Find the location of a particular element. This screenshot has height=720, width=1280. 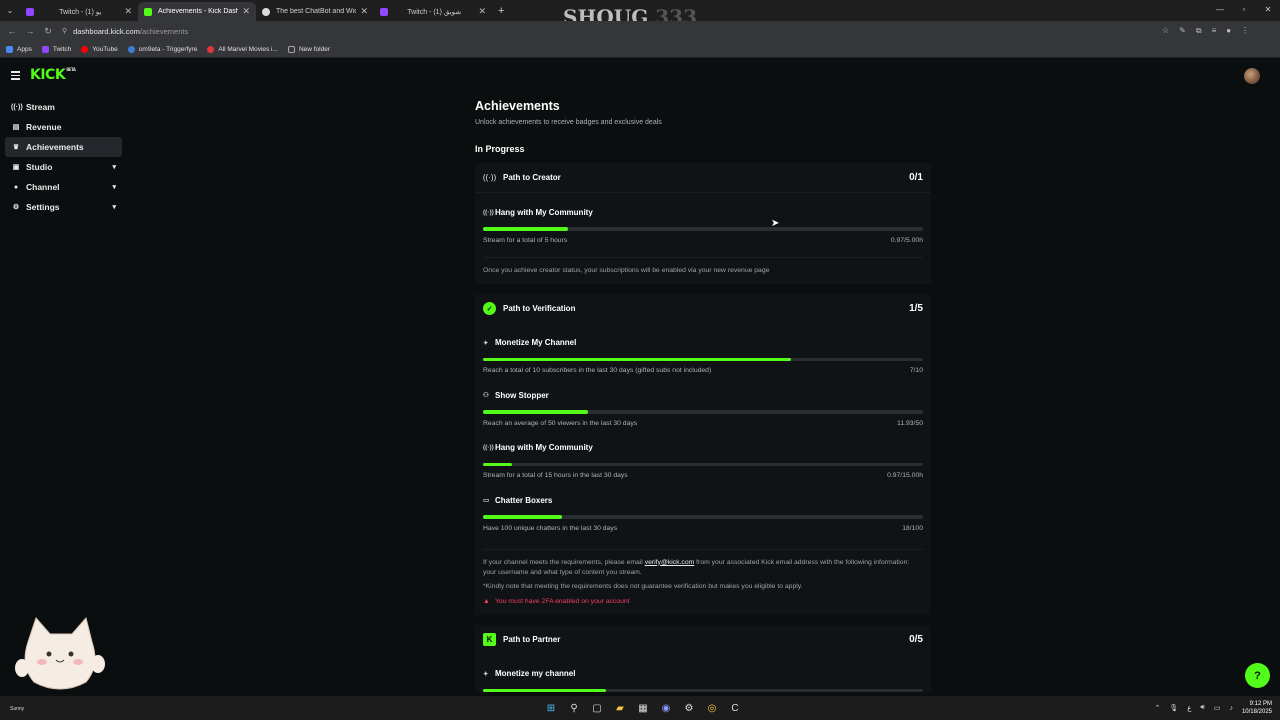

tab-title: Achievements - Kick Dashboard is located at coordinates (198, 11).